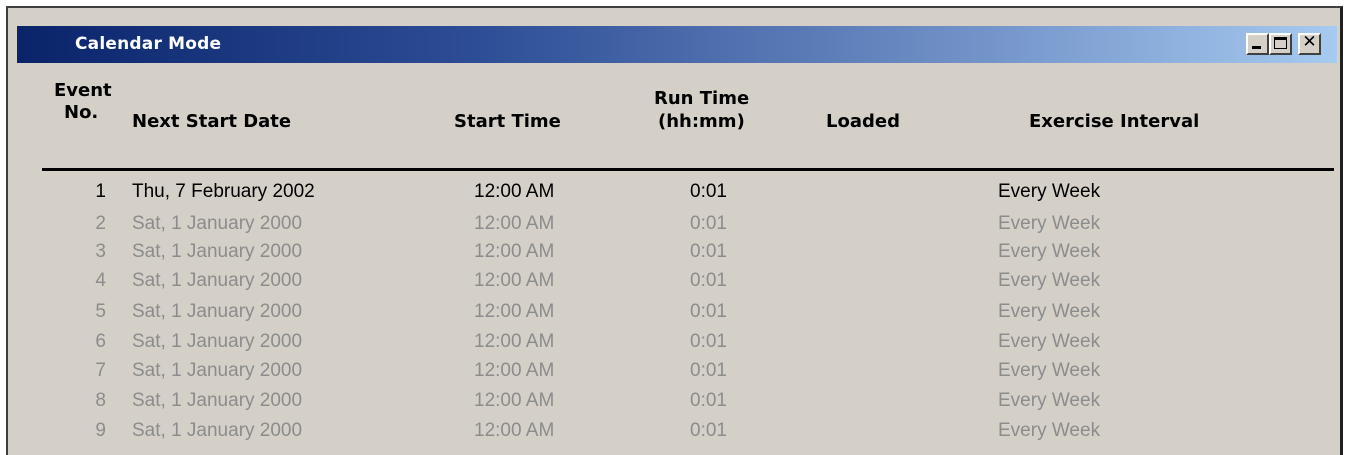  I want to click on header-start-time: Start Time, so click(507, 121).